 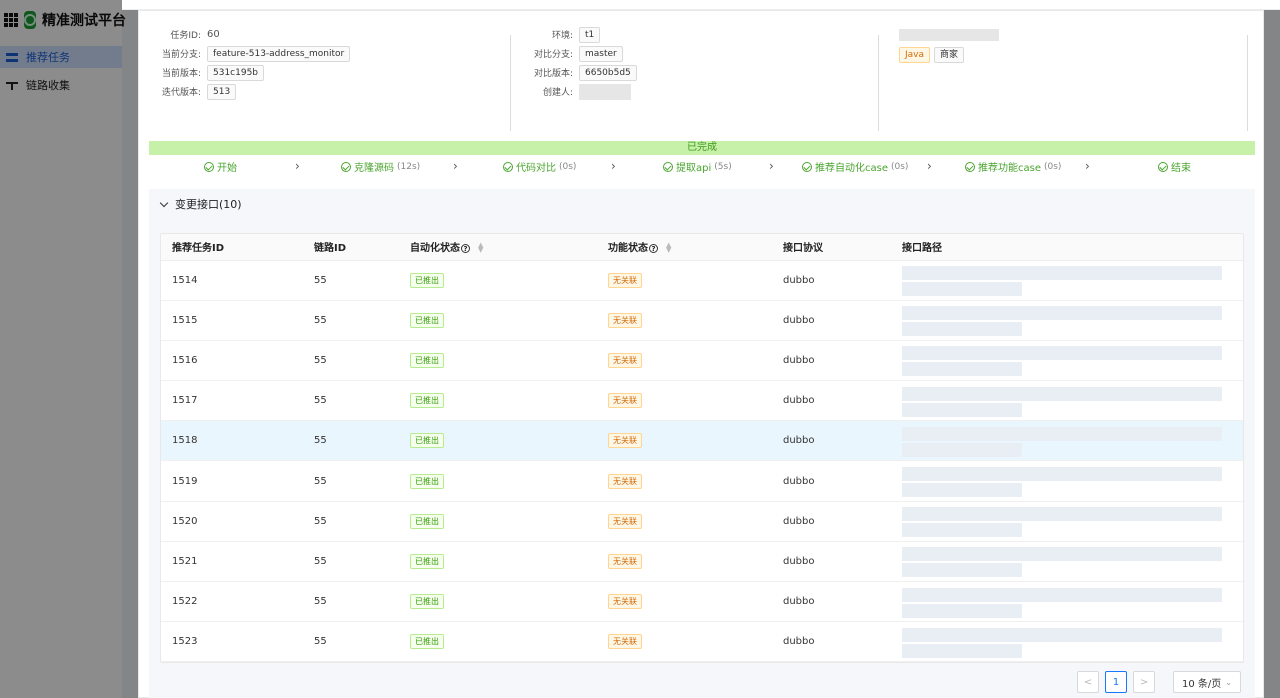 What do you see at coordinates (232, 481) in the screenshot?
I see `cell-task-id: 1519` at bounding box center [232, 481].